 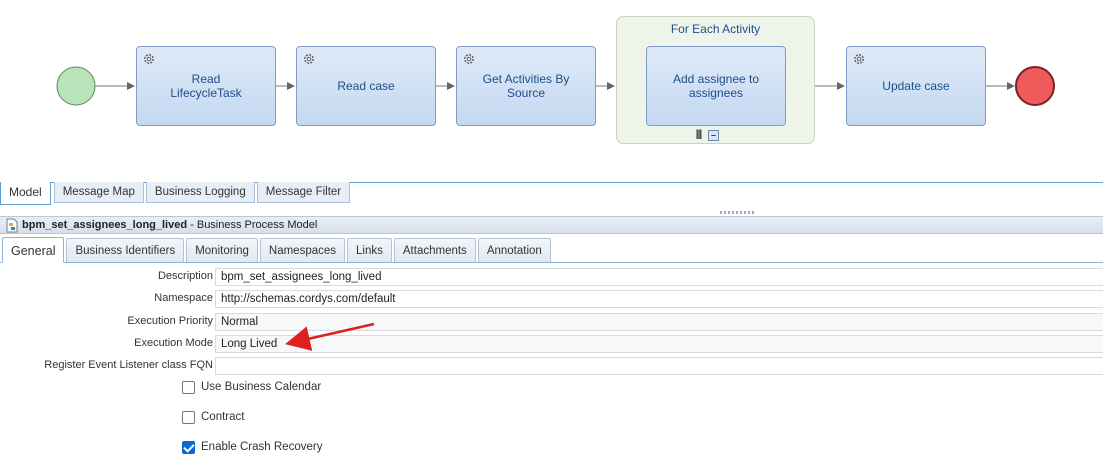 I want to click on tab-annotation: Annotation, so click(x=514, y=250).